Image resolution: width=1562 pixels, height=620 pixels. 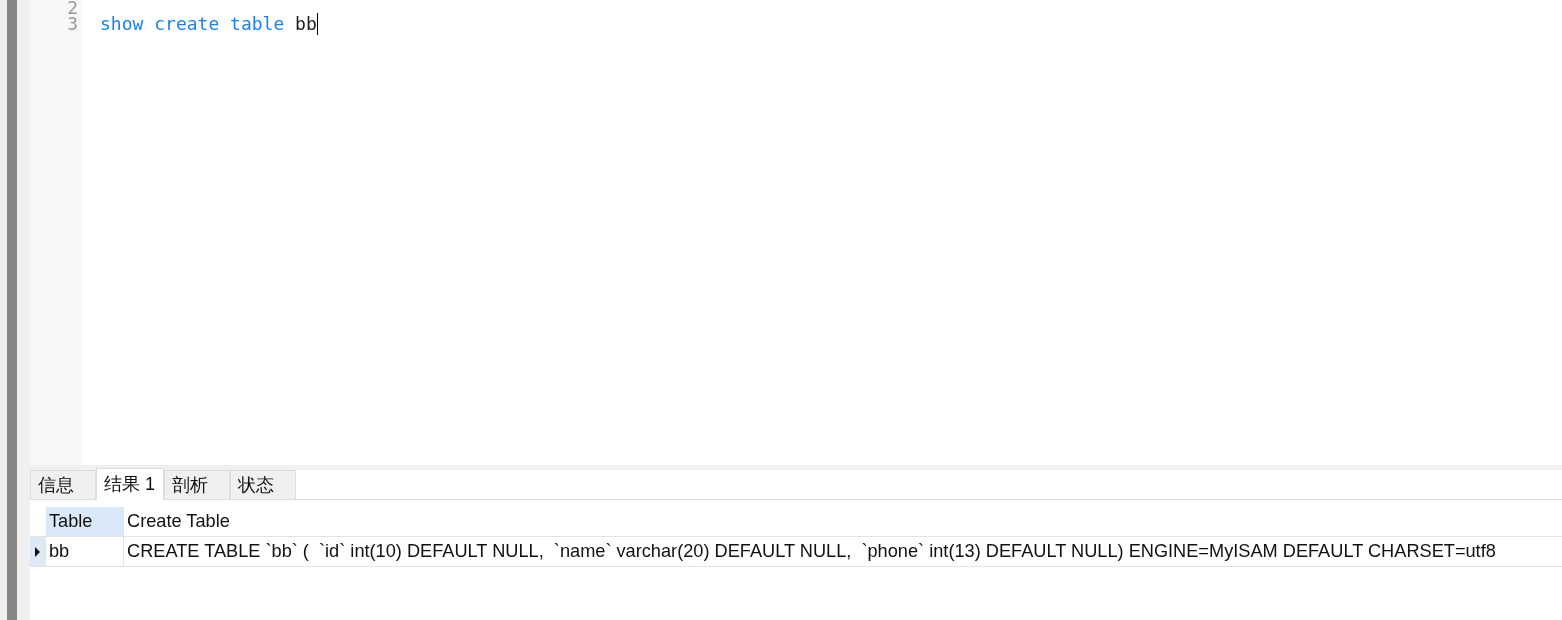 I want to click on code-line: show create table bb, so click(x=208, y=24).